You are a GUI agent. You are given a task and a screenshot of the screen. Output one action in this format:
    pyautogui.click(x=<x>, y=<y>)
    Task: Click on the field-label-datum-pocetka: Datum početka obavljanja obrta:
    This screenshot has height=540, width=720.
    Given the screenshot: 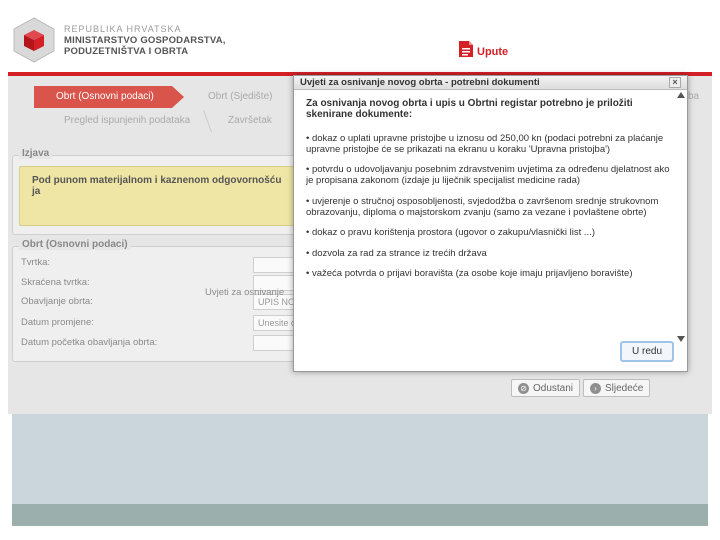 What is the action you would take?
    pyautogui.click(x=89, y=342)
    